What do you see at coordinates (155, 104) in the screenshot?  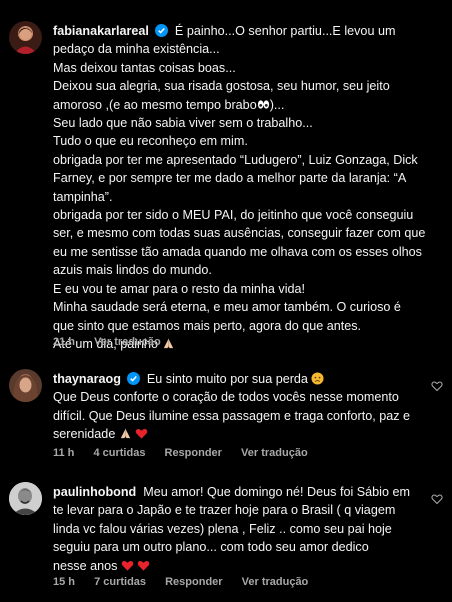 I see `comment-text-line: amoroso ,(e ao mesmo tempo brabo` at bounding box center [155, 104].